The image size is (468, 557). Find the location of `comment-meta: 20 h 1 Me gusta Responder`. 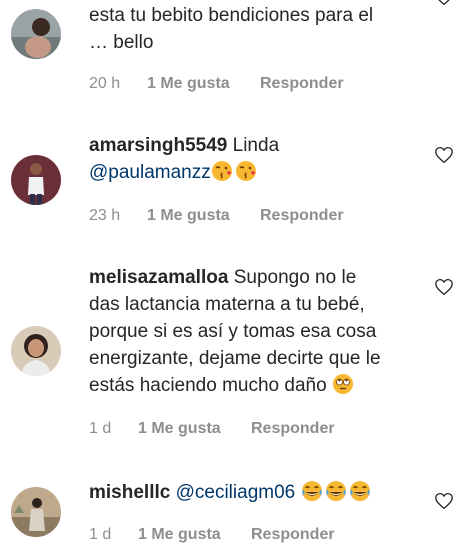

comment-meta: 20 h 1 Me gusta Responder is located at coordinates (216, 84).